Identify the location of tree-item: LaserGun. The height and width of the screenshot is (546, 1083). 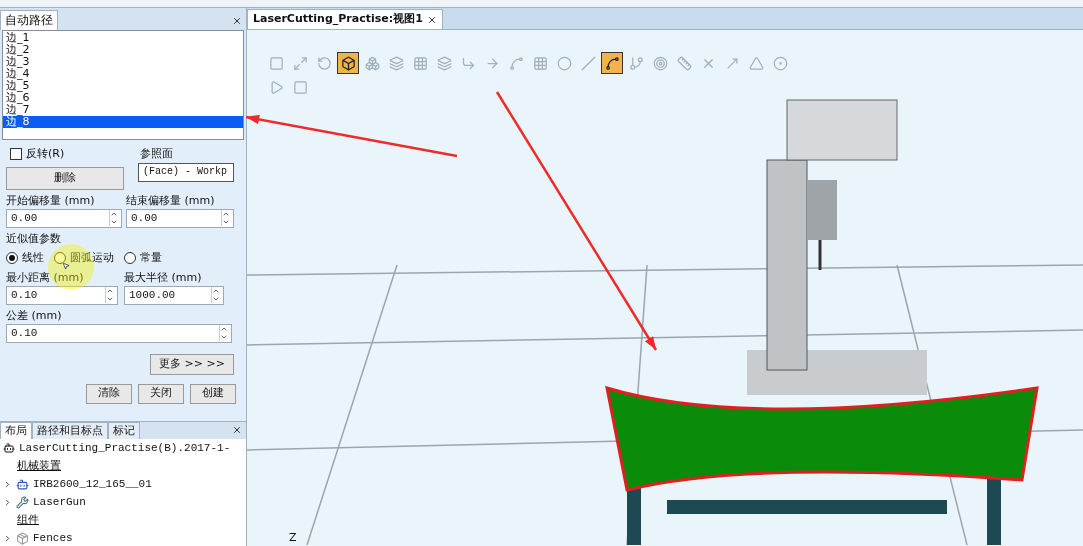
(124, 502).